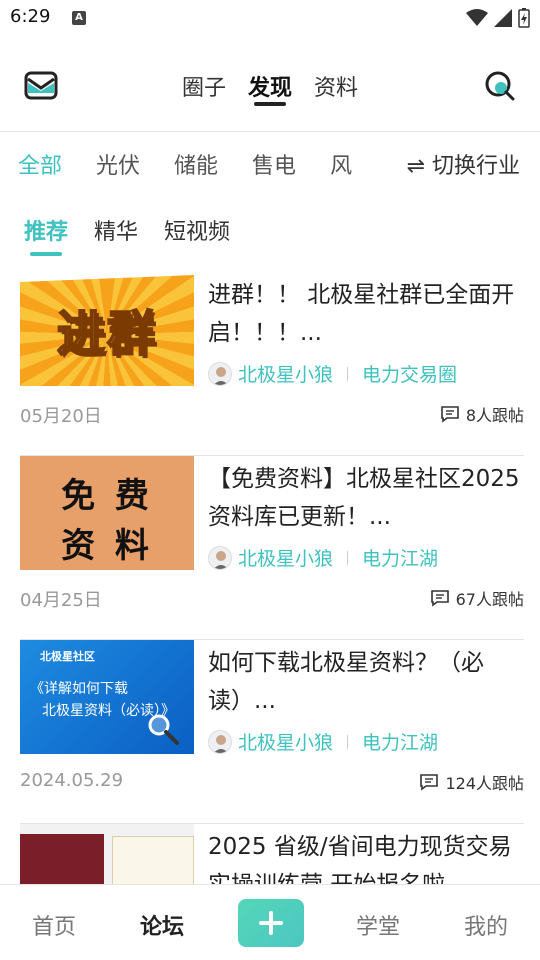 This screenshot has width=540, height=960. What do you see at coordinates (107, 496) in the screenshot?
I see `thumbnail-text-line: 免 费` at bounding box center [107, 496].